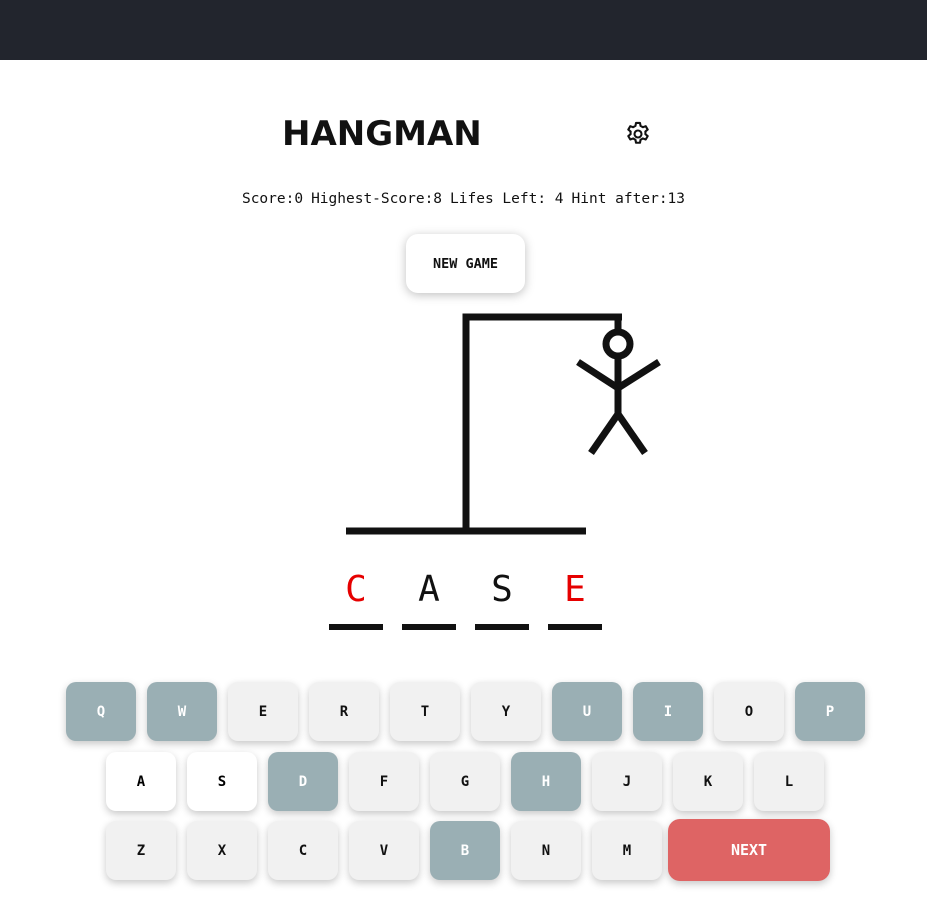 The height and width of the screenshot is (897, 927). What do you see at coordinates (604, 433) in the screenshot?
I see `hangman-left-leg` at bounding box center [604, 433].